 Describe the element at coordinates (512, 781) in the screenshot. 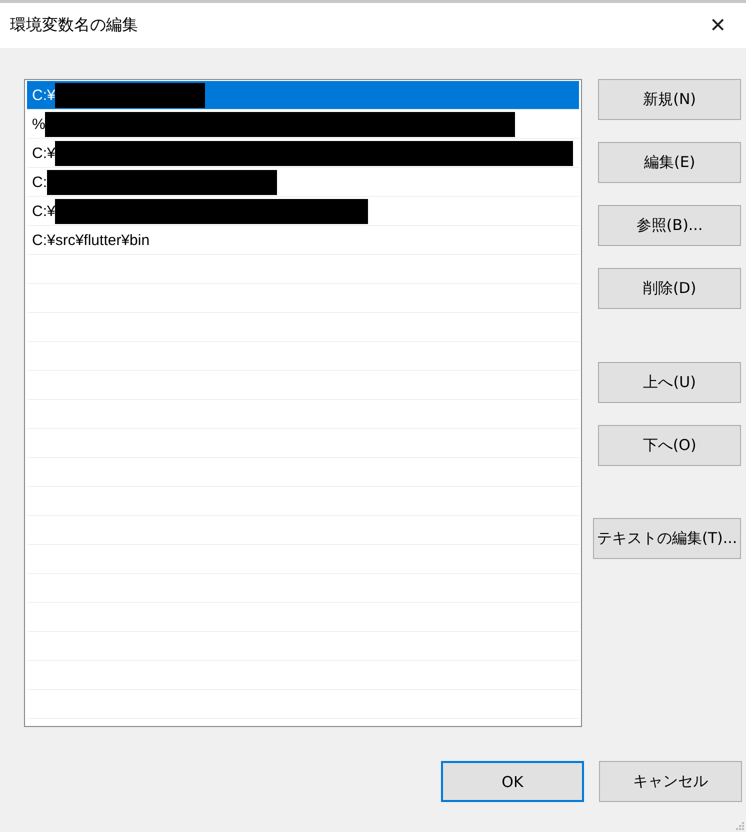

I see `ok-button: OK` at that location.